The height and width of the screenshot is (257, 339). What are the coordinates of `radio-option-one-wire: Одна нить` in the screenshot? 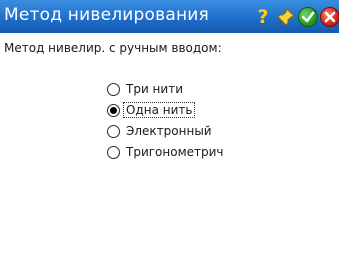 It's located at (151, 110).